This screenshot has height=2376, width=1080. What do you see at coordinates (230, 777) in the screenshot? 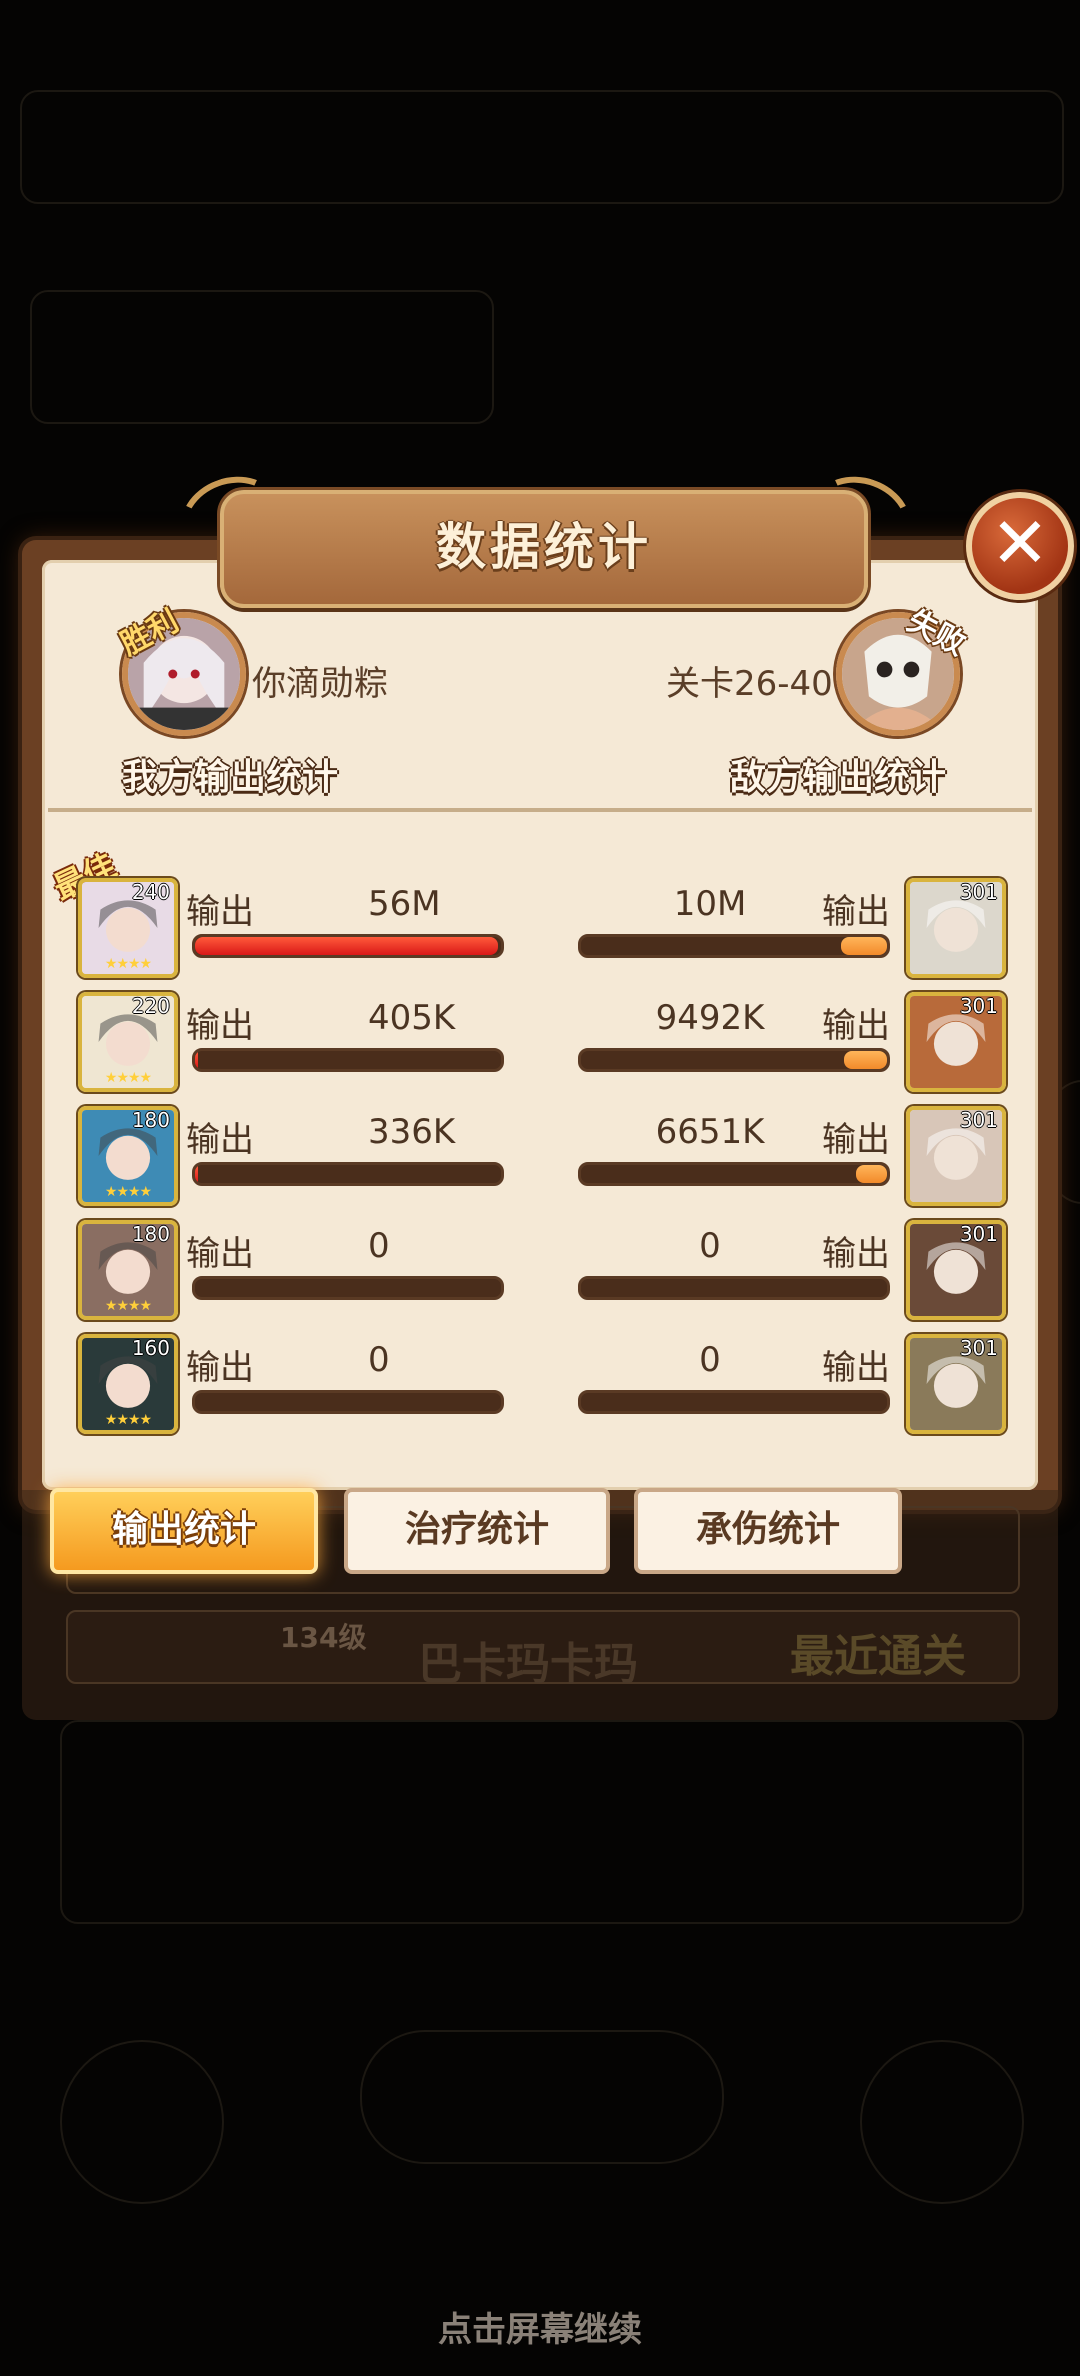
I see `our-output-title: 我方输出统计` at bounding box center [230, 777].